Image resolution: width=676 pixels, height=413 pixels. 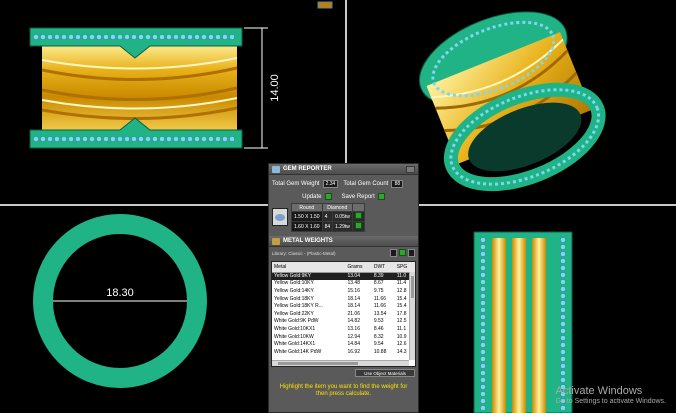 I want to click on col-dwt: DWT, so click(x=383, y=267).